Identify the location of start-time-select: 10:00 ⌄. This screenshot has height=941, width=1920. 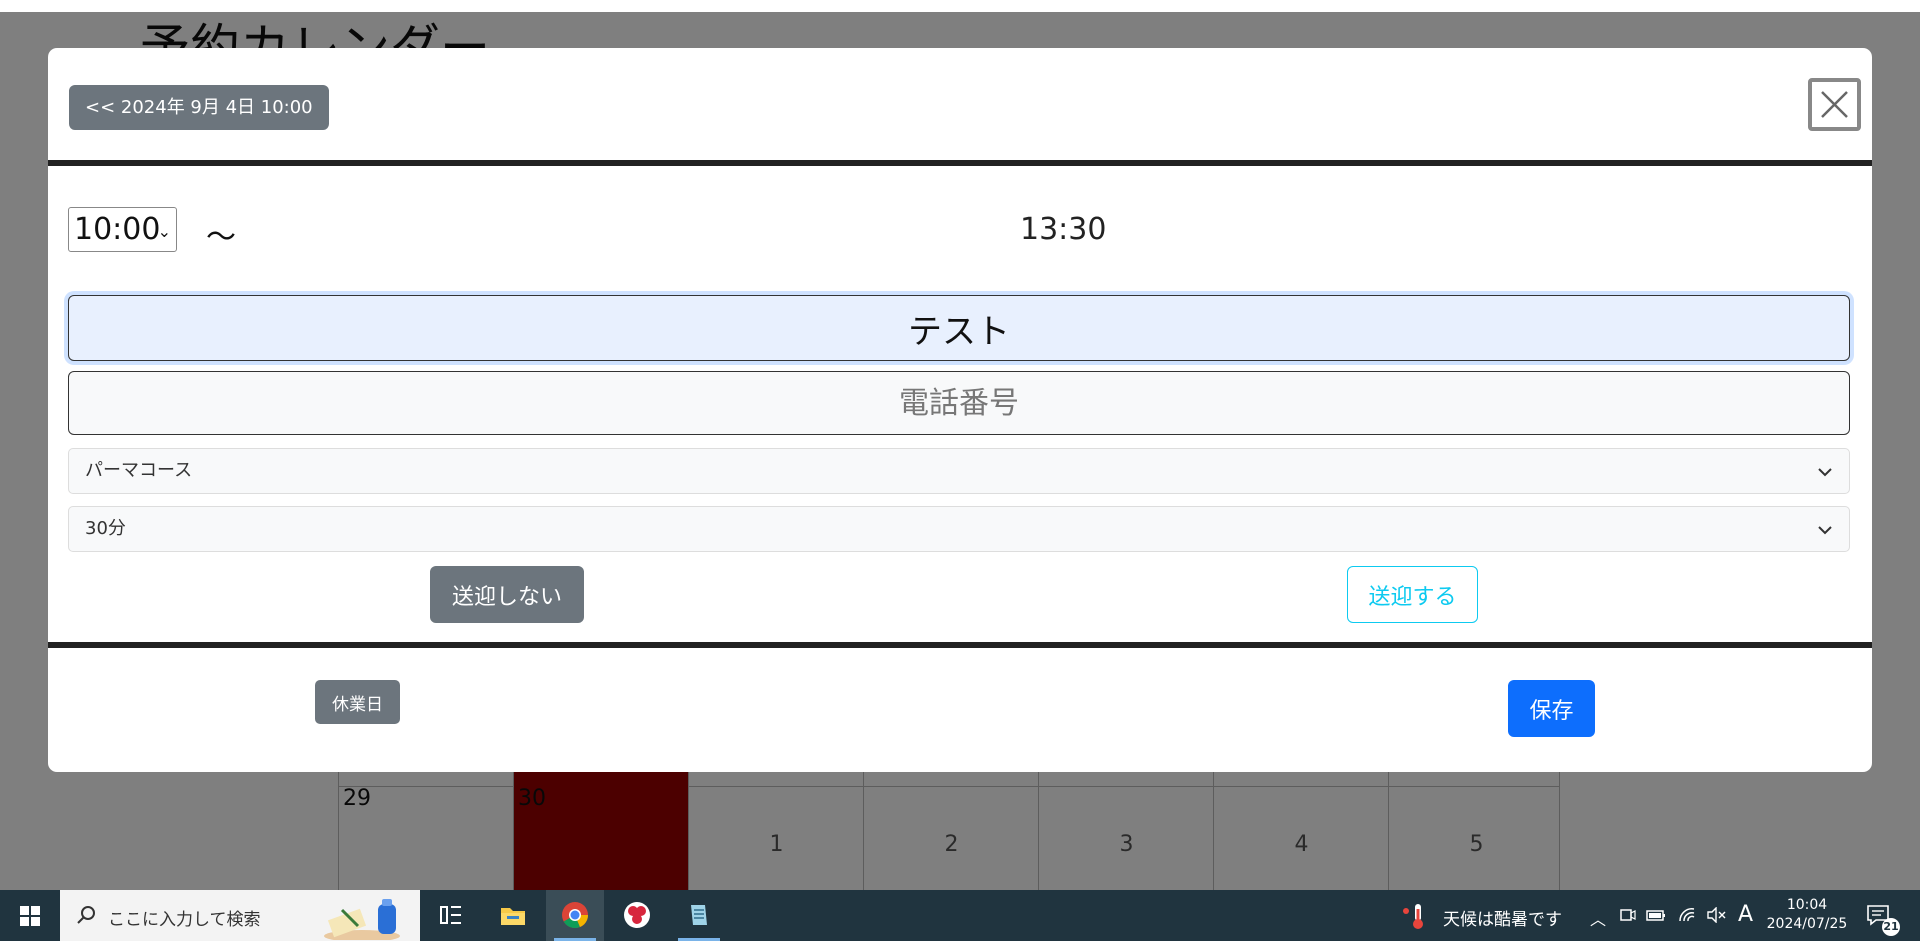
(122, 229).